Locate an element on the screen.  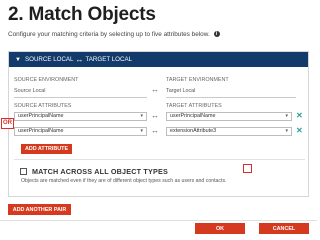
source-env-divider is located at coordinates (80, 97).